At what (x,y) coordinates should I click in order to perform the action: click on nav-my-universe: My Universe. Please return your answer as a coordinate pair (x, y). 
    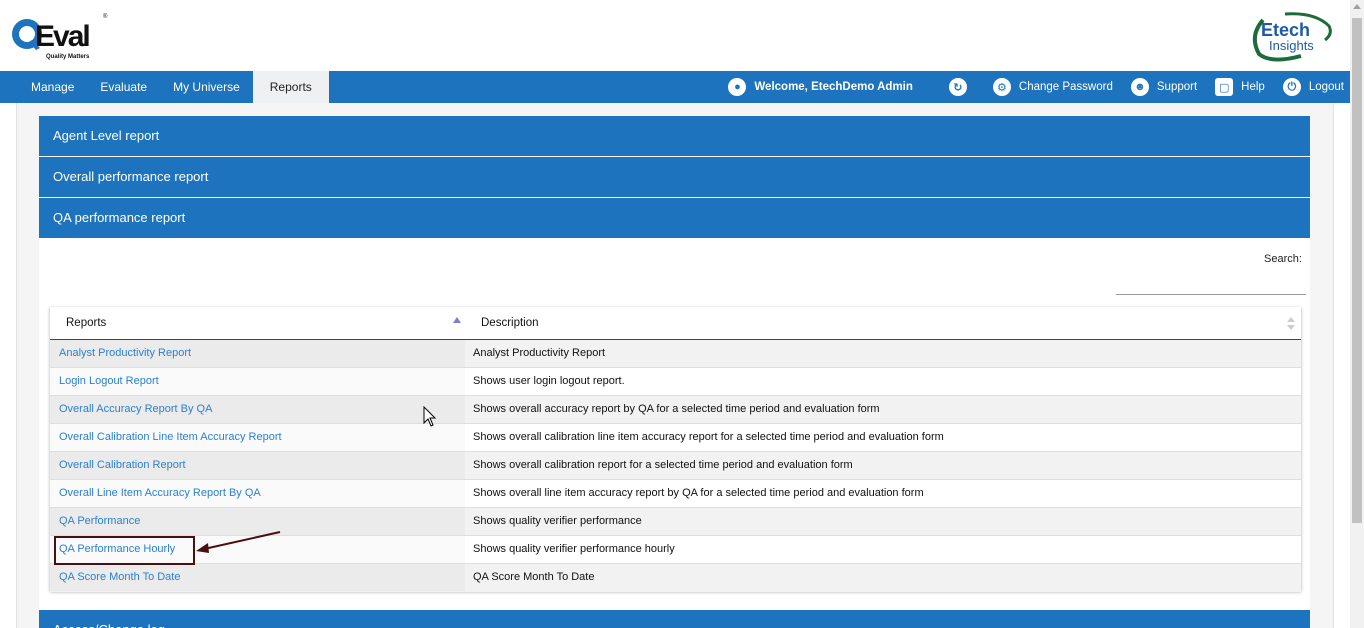
    Looking at the image, I should click on (206, 87).